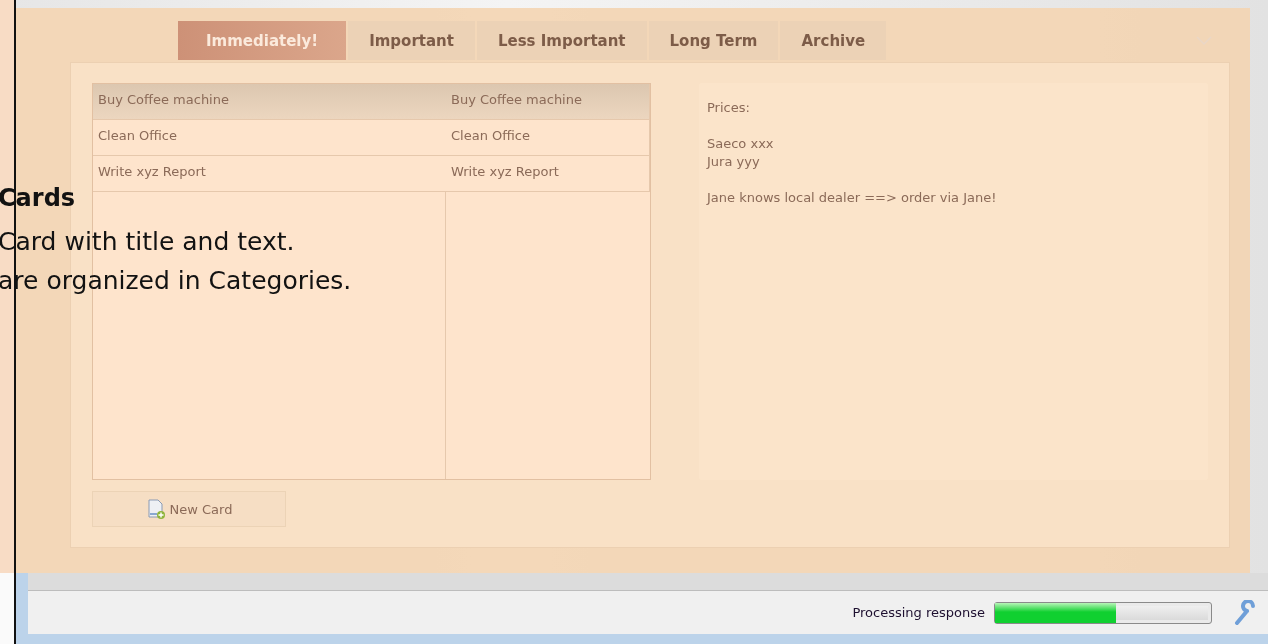 This screenshot has width=1268, height=644. Describe the element at coordinates (189, 509) in the screenshot. I see `new-card-button: New Card` at that location.